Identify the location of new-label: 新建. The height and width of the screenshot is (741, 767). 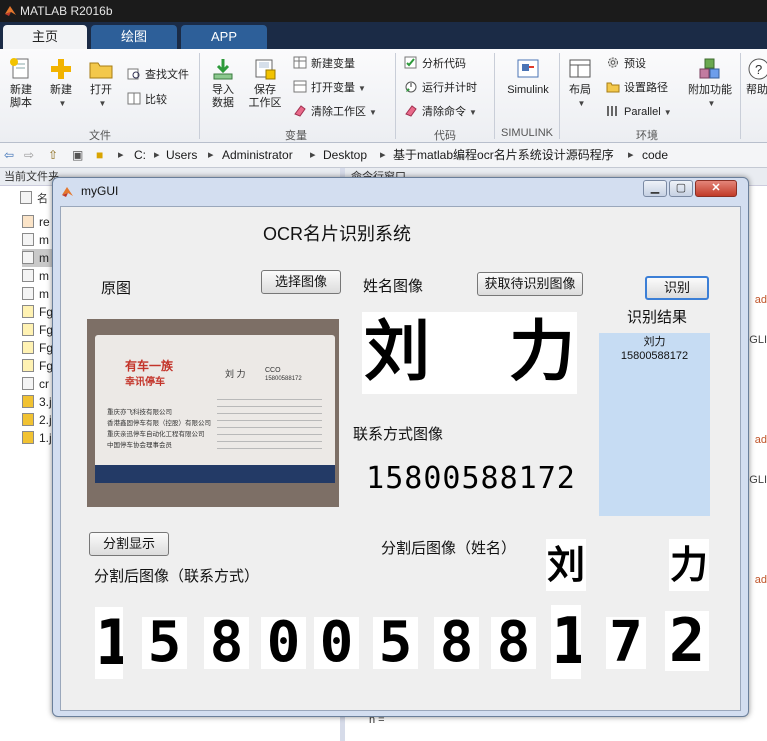
(61, 90).